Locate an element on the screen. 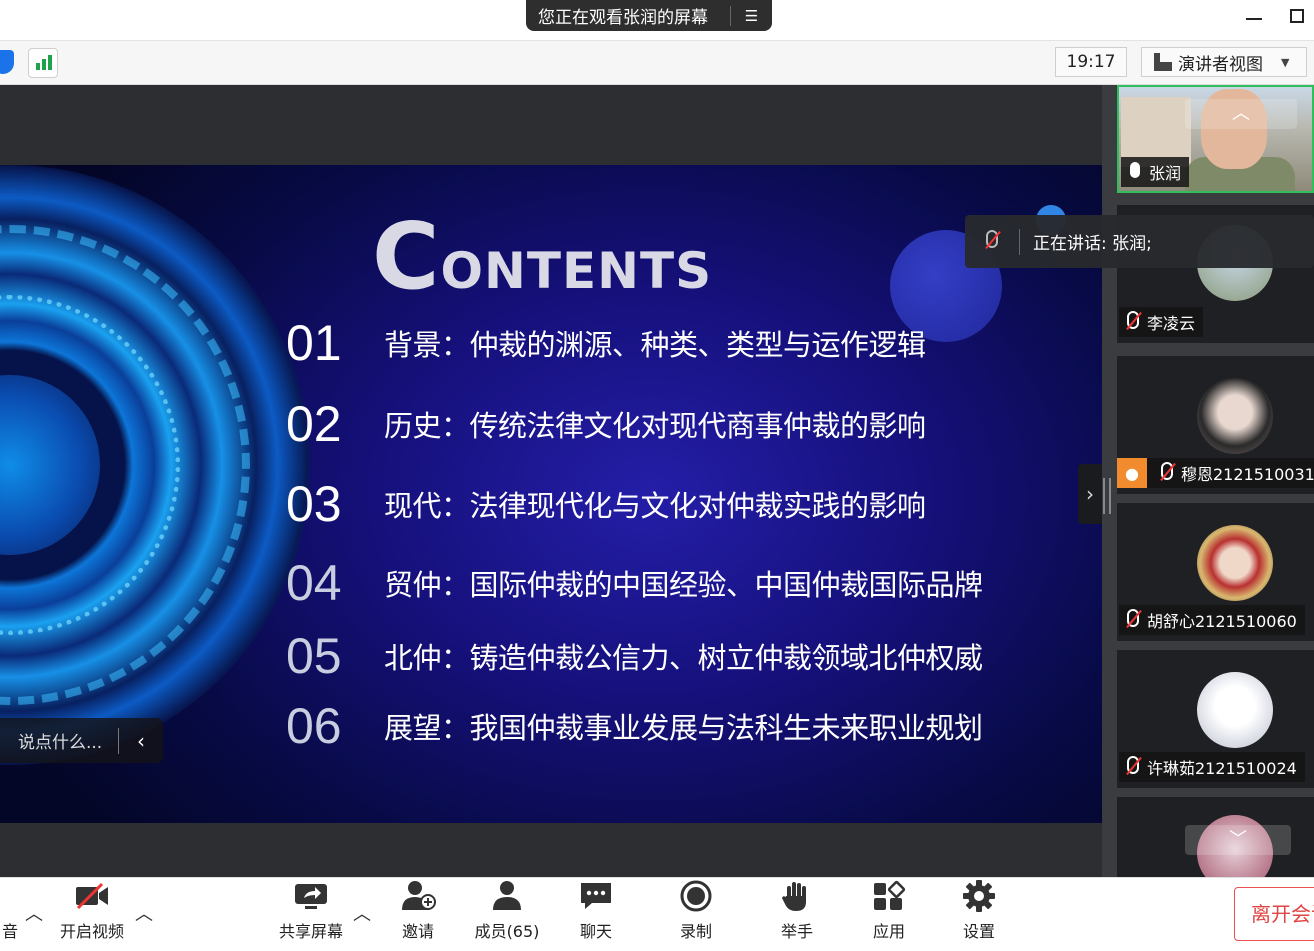 The width and height of the screenshot is (1314, 951). item-text: 贸仲：国际仲裁的中国经验、中国仲裁国际品牌 is located at coordinates (683, 585).